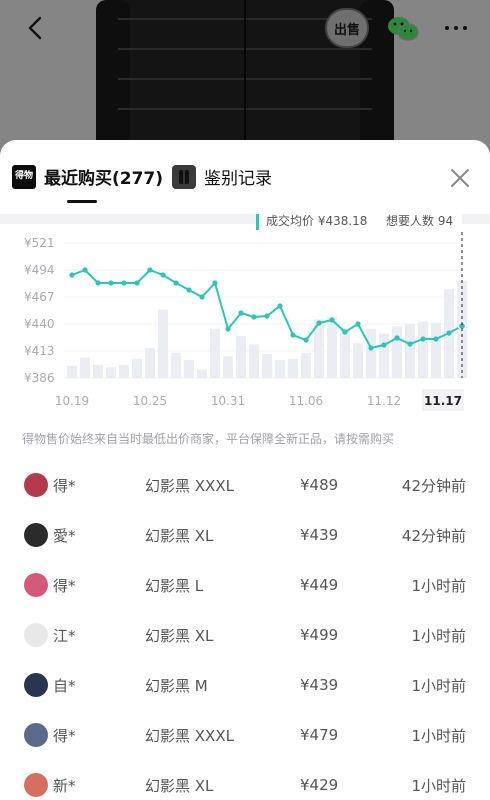 The width and height of the screenshot is (490, 800). Describe the element at coordinates (39, 324) in the screenshot. I see `y-tick-label: ¥440` at that location.